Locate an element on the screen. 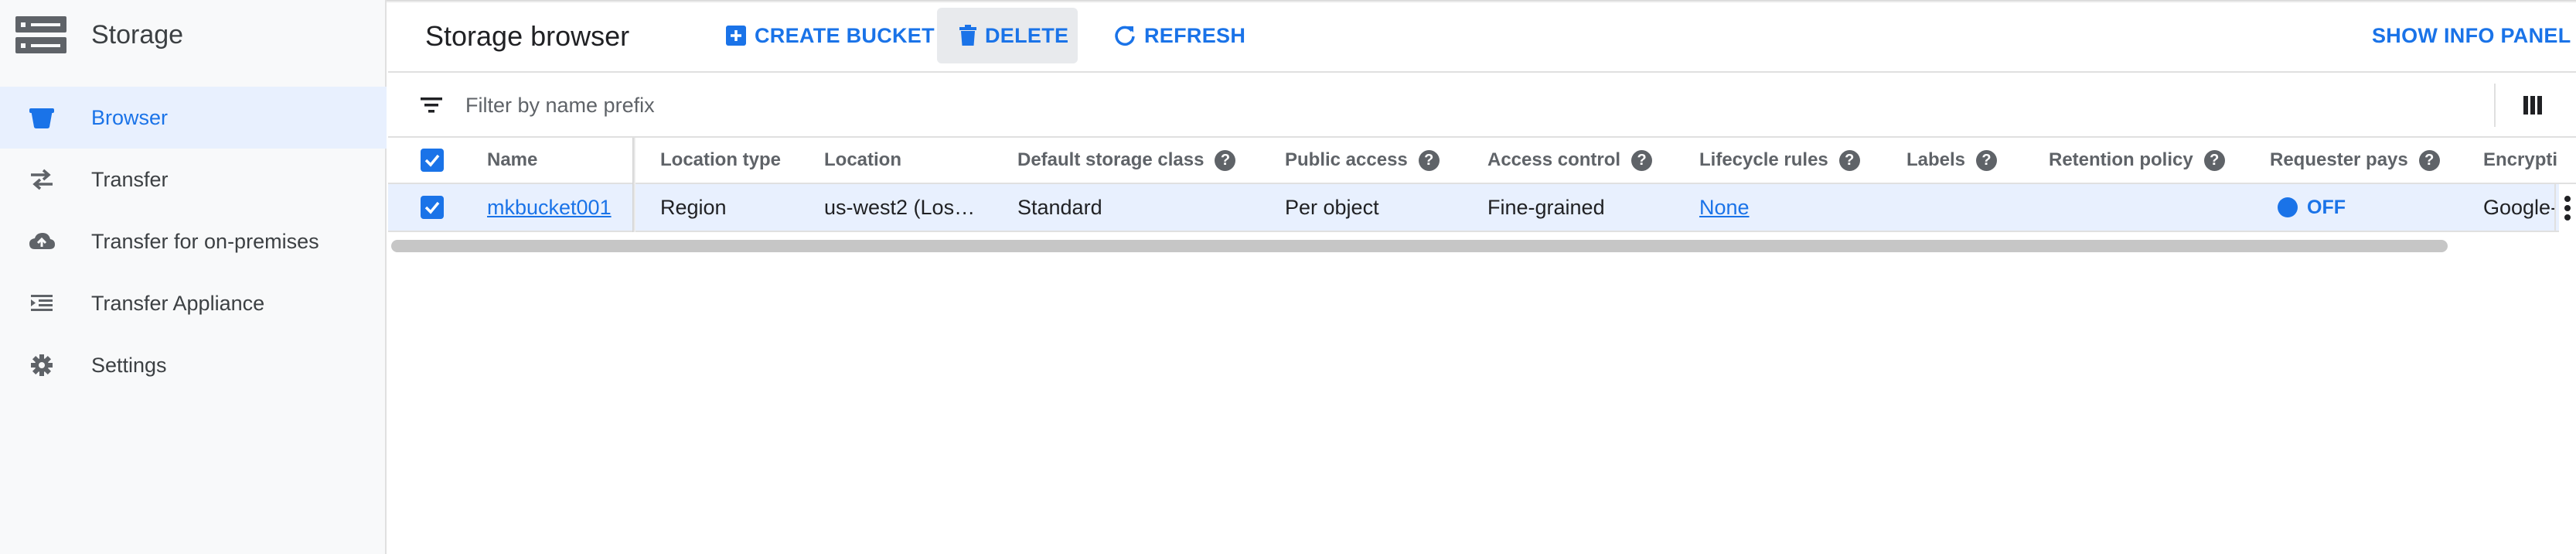 This screenshot has height=554, width=2576. column-header-access-control: Access control? is located at coordinates (1570, 160).